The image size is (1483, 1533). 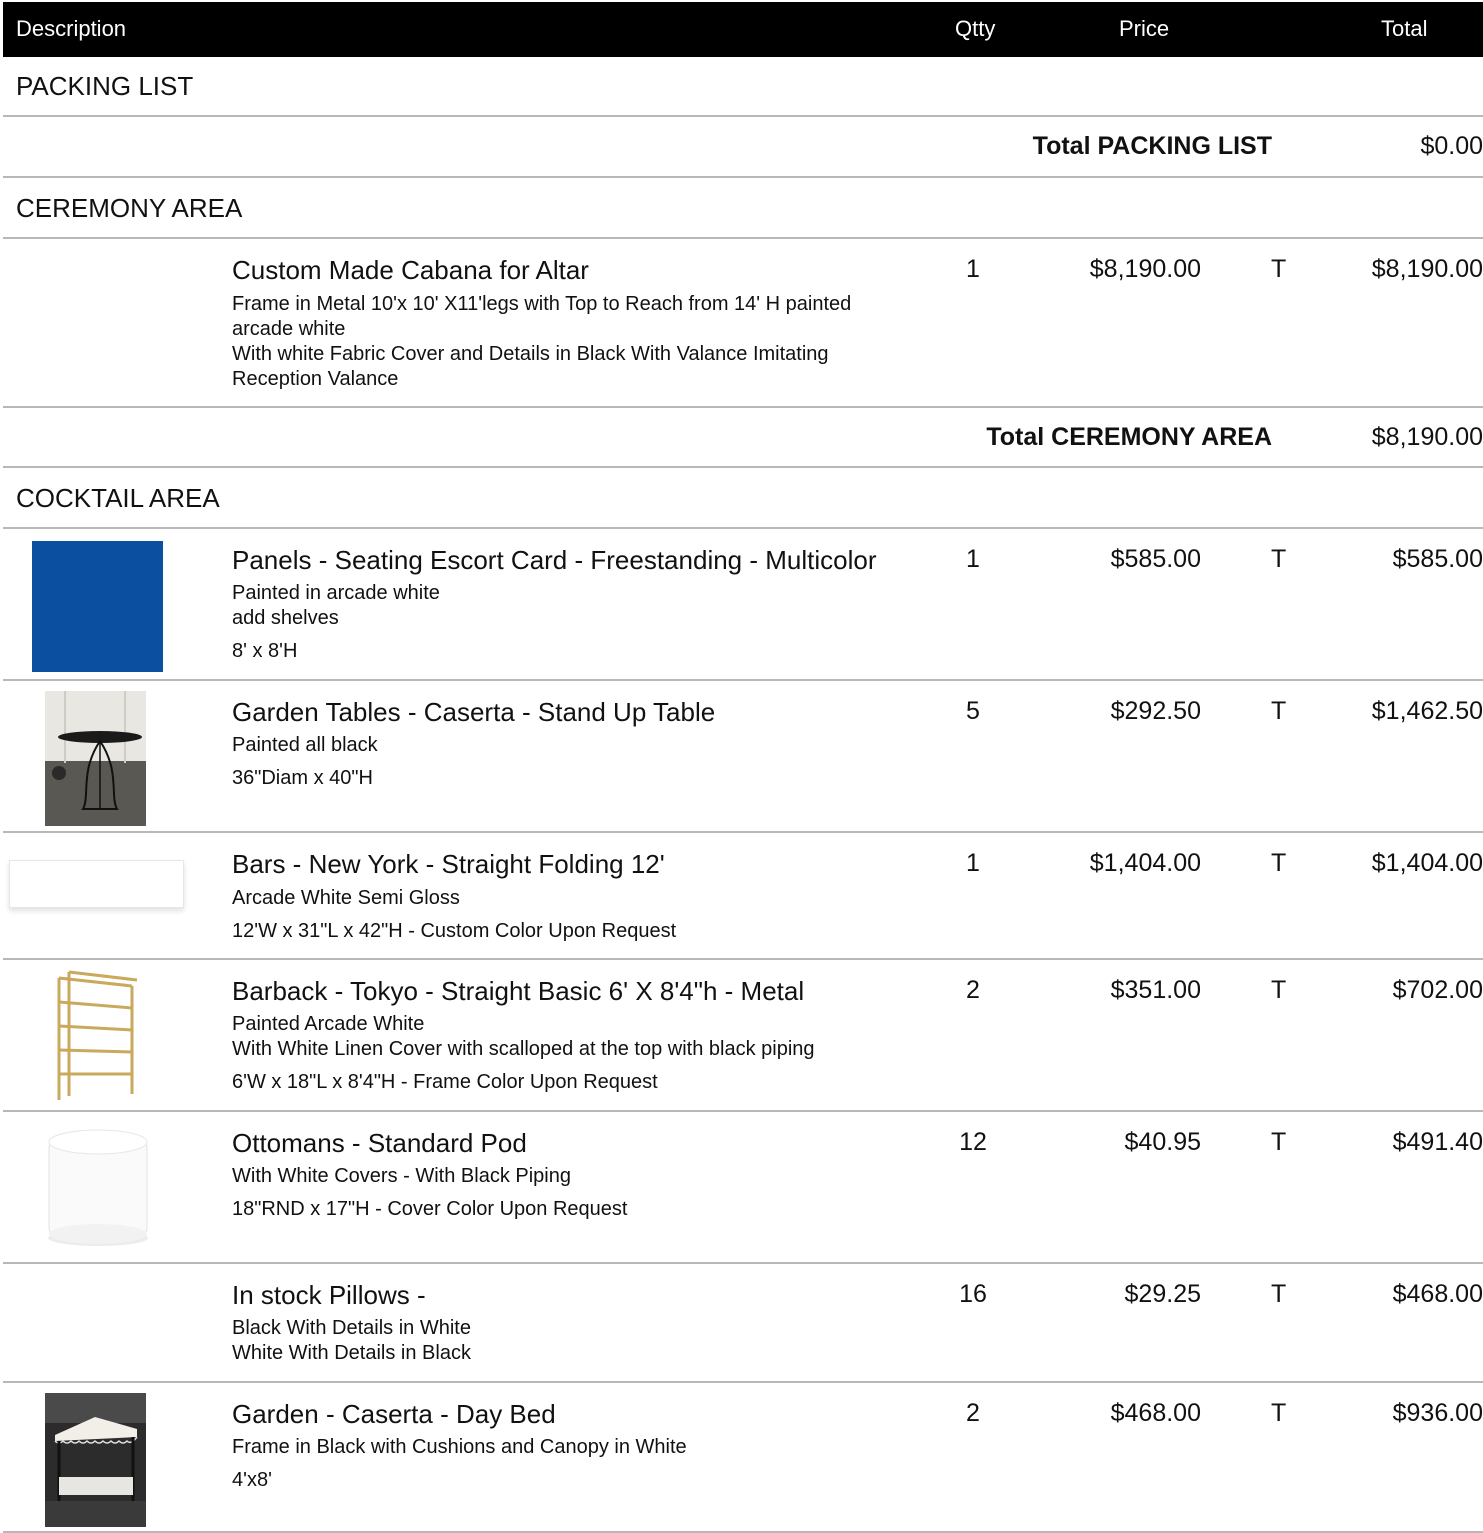 I want to click on shelf-unit-thumbnail, so click(x=97, y=1035).